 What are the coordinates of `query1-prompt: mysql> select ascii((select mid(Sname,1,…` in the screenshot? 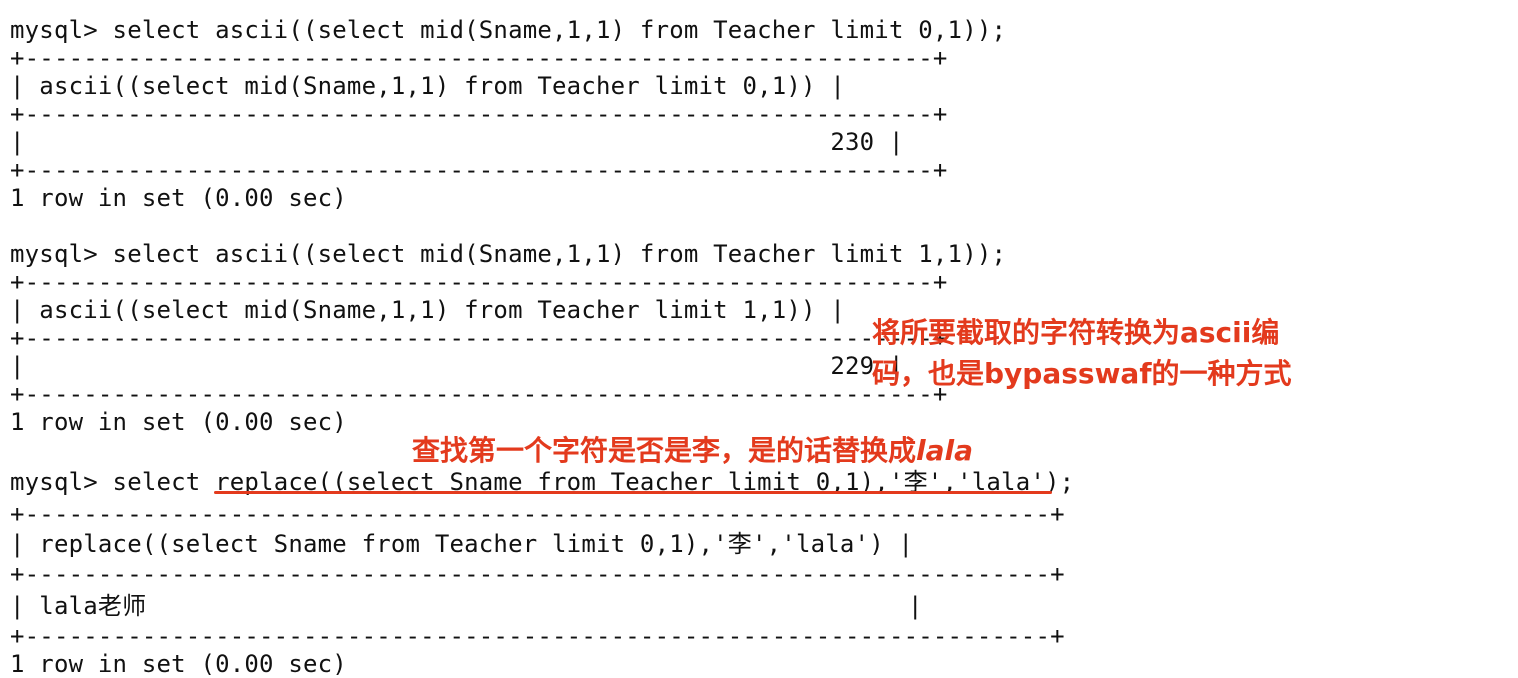 It's located at (508, 30).